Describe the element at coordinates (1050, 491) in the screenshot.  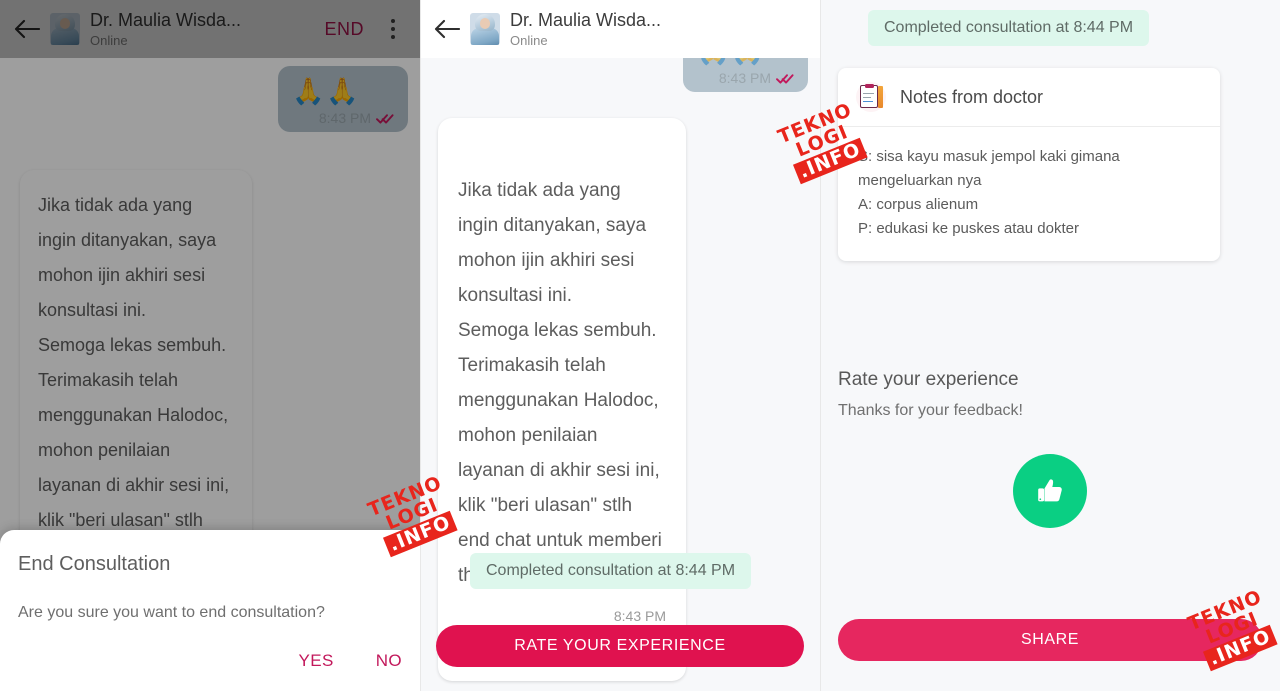
I see `thumbs-up-icon` at that location.